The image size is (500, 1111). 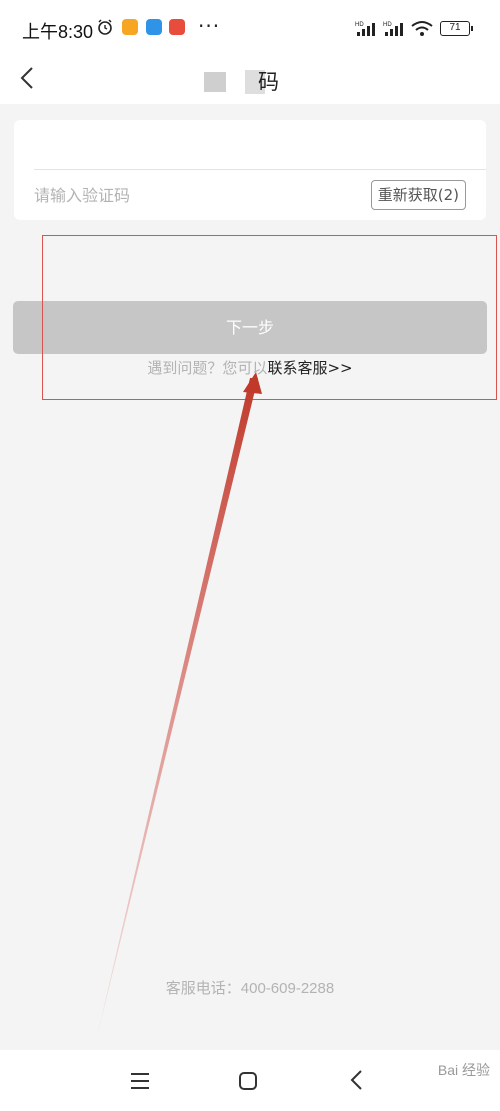 I want to click on customer-service-phone: 客服电话：400-609-2288, so click(x=250, y=988).